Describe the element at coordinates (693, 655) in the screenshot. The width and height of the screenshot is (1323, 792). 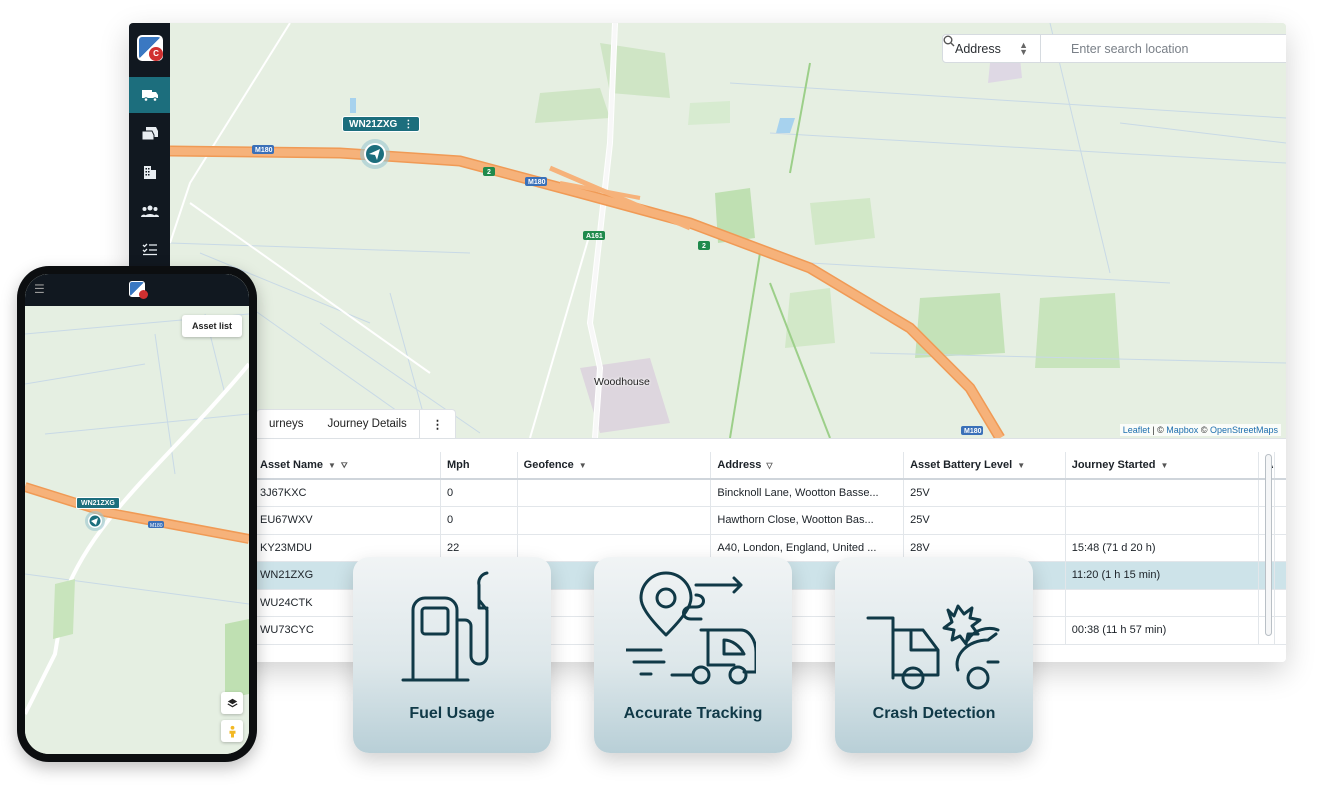
I see `feature-card-accurate-tracking: Accurate Tracking` at that location.